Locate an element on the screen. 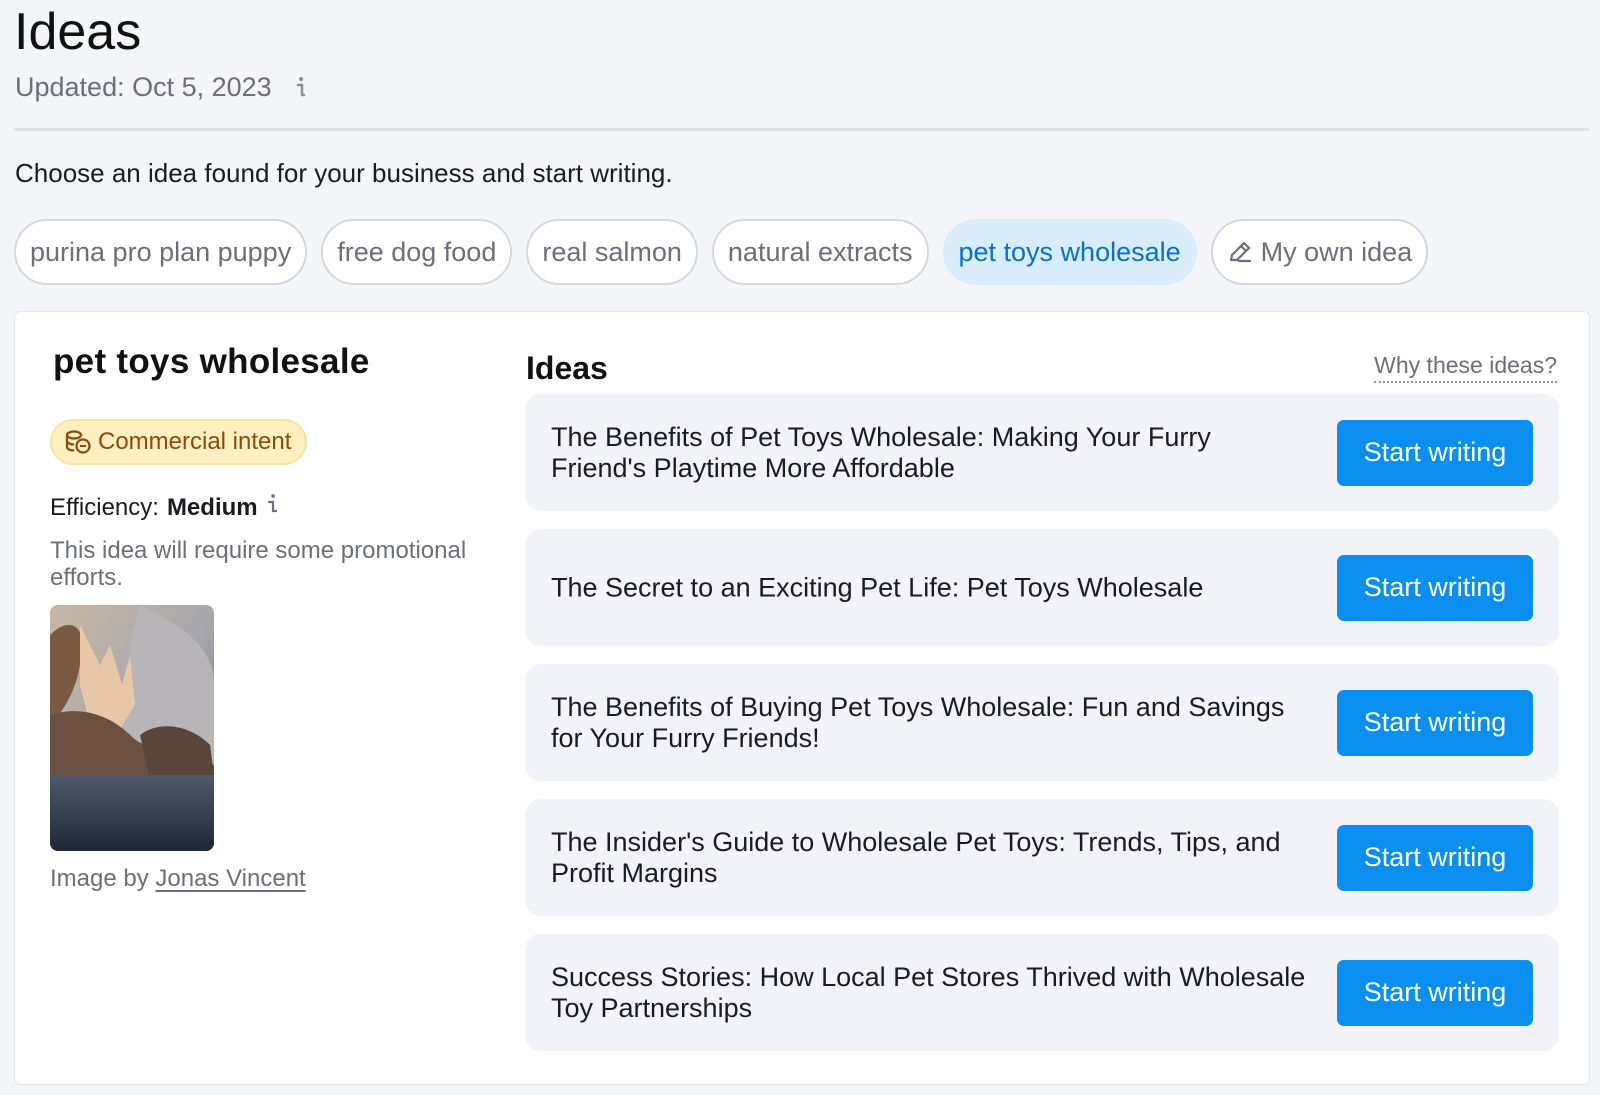 This screenshot has width=1600, height=1095. chip-my-own-idea: My own idea is located at coordinates (1319, 252).